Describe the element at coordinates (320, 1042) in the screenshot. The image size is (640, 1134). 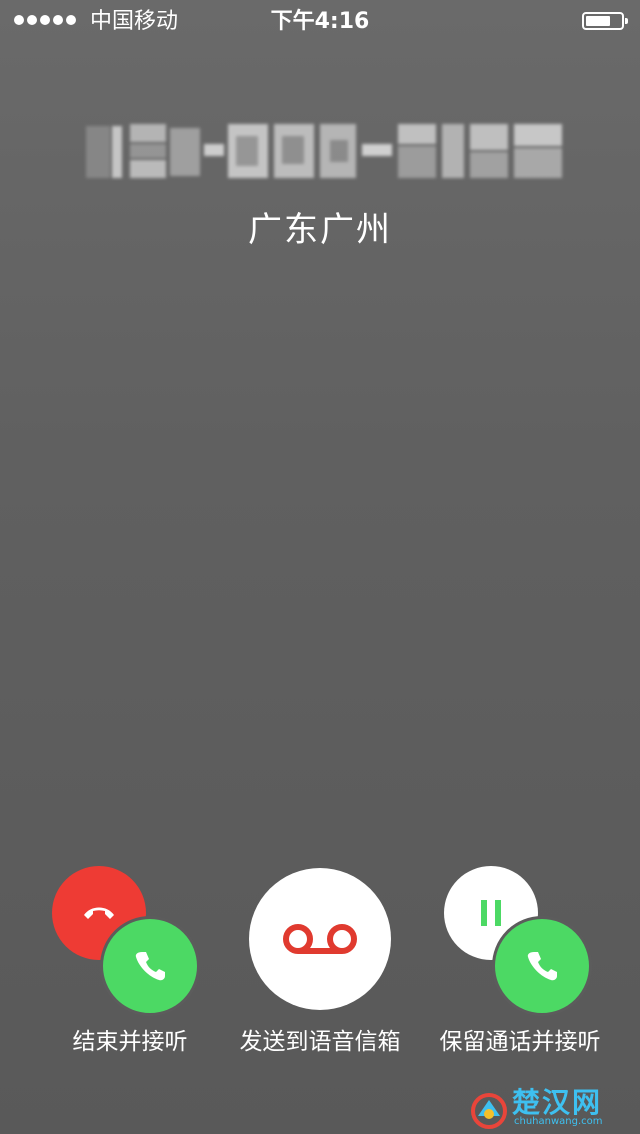
I see `voicemail-label: 发送到语音信箱` at that location.